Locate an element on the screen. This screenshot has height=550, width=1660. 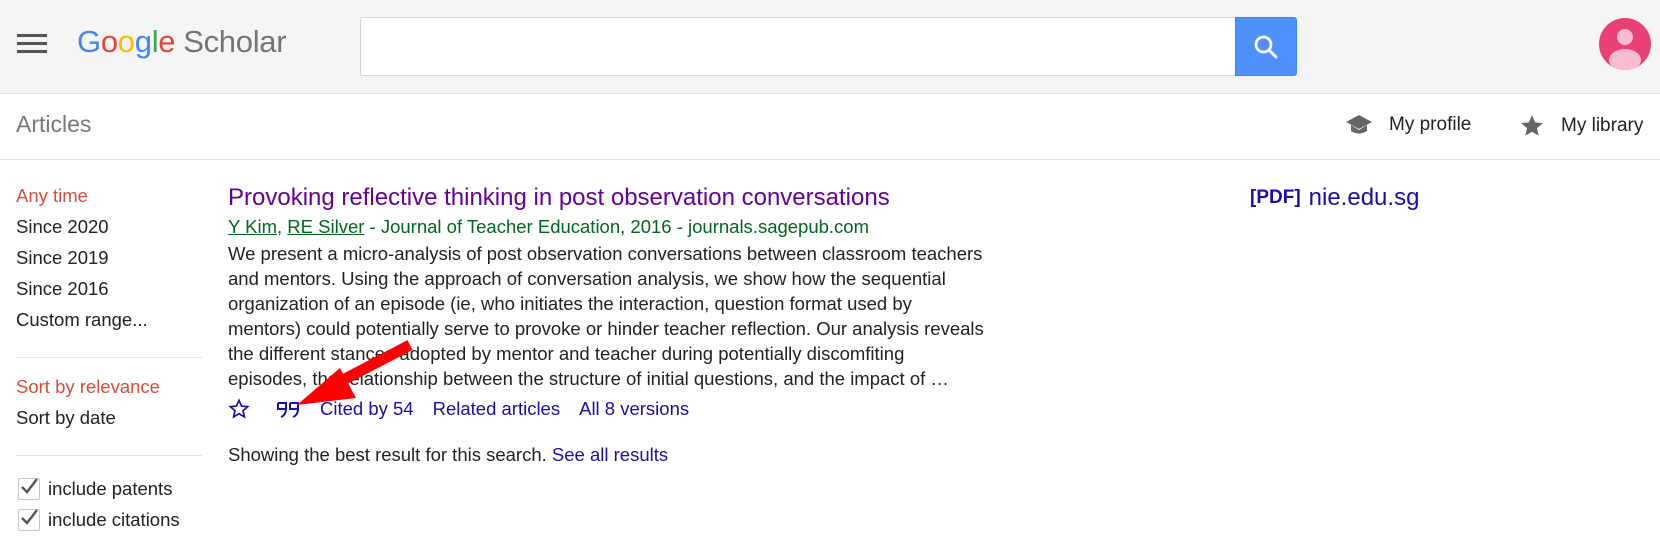
star-outline-icon is located at coordinates (239, 408).